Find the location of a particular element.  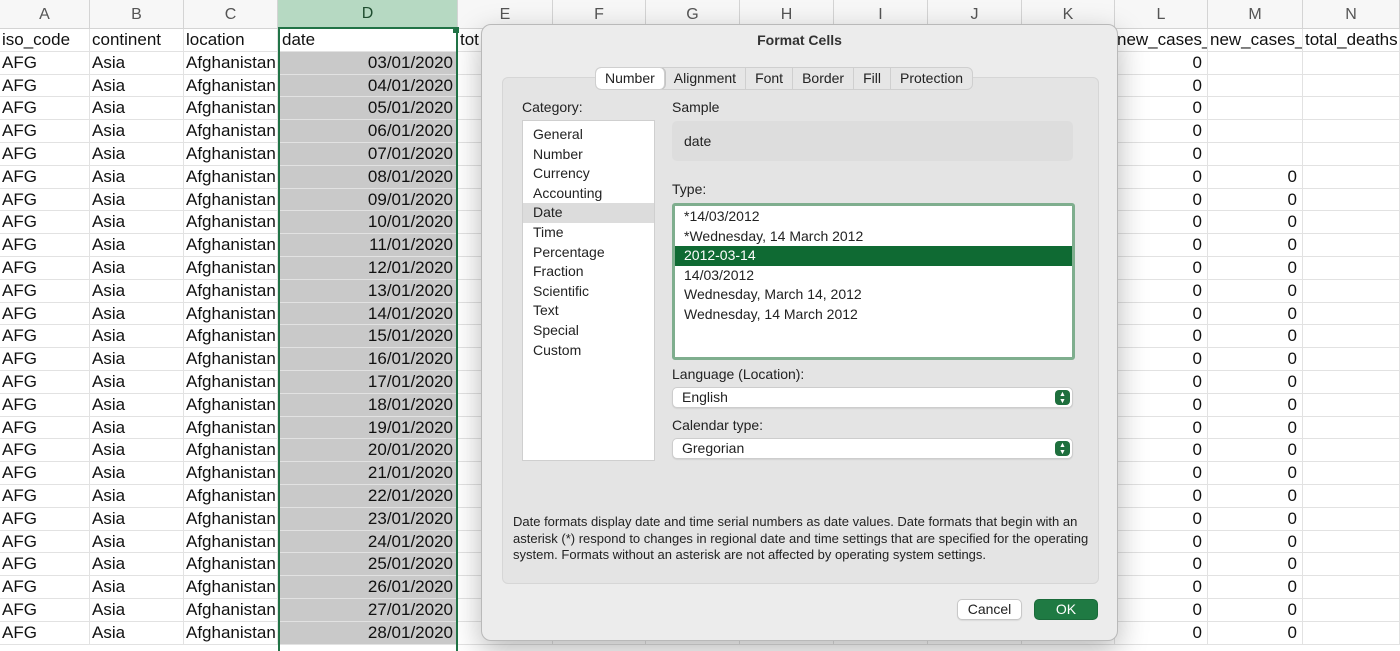

table-cell: 17/01/2020 is located at coordinates (368, 382).